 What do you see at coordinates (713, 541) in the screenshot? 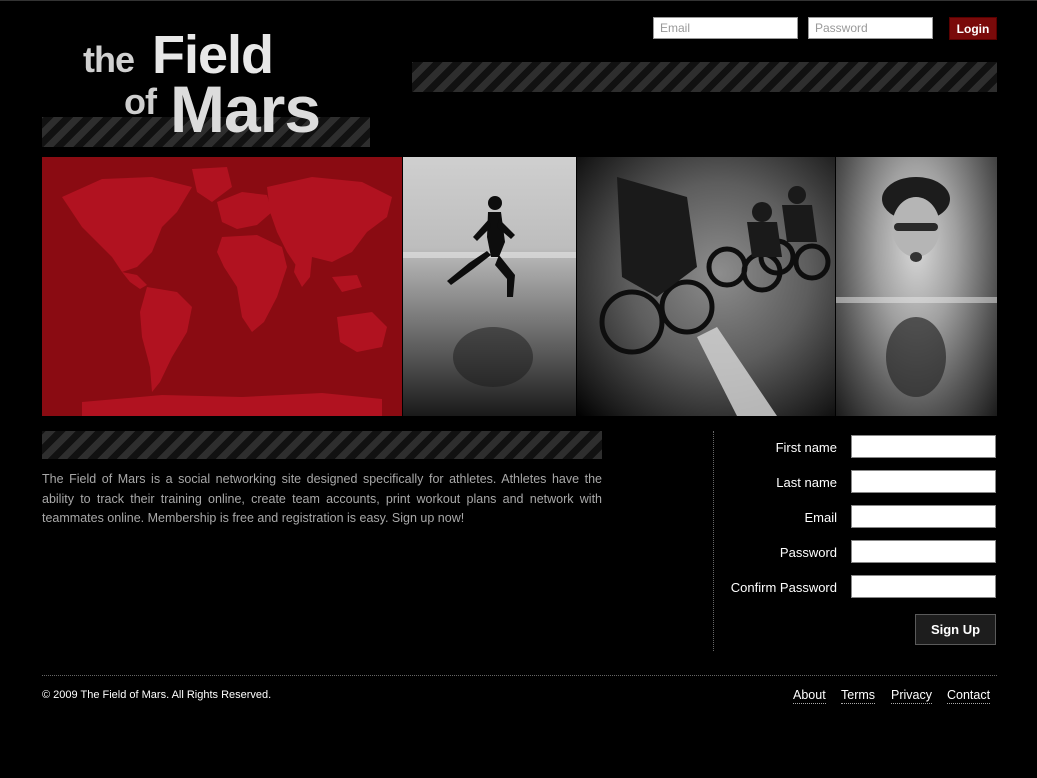
I see `vertical-divider` at bounding box center [713, 541].